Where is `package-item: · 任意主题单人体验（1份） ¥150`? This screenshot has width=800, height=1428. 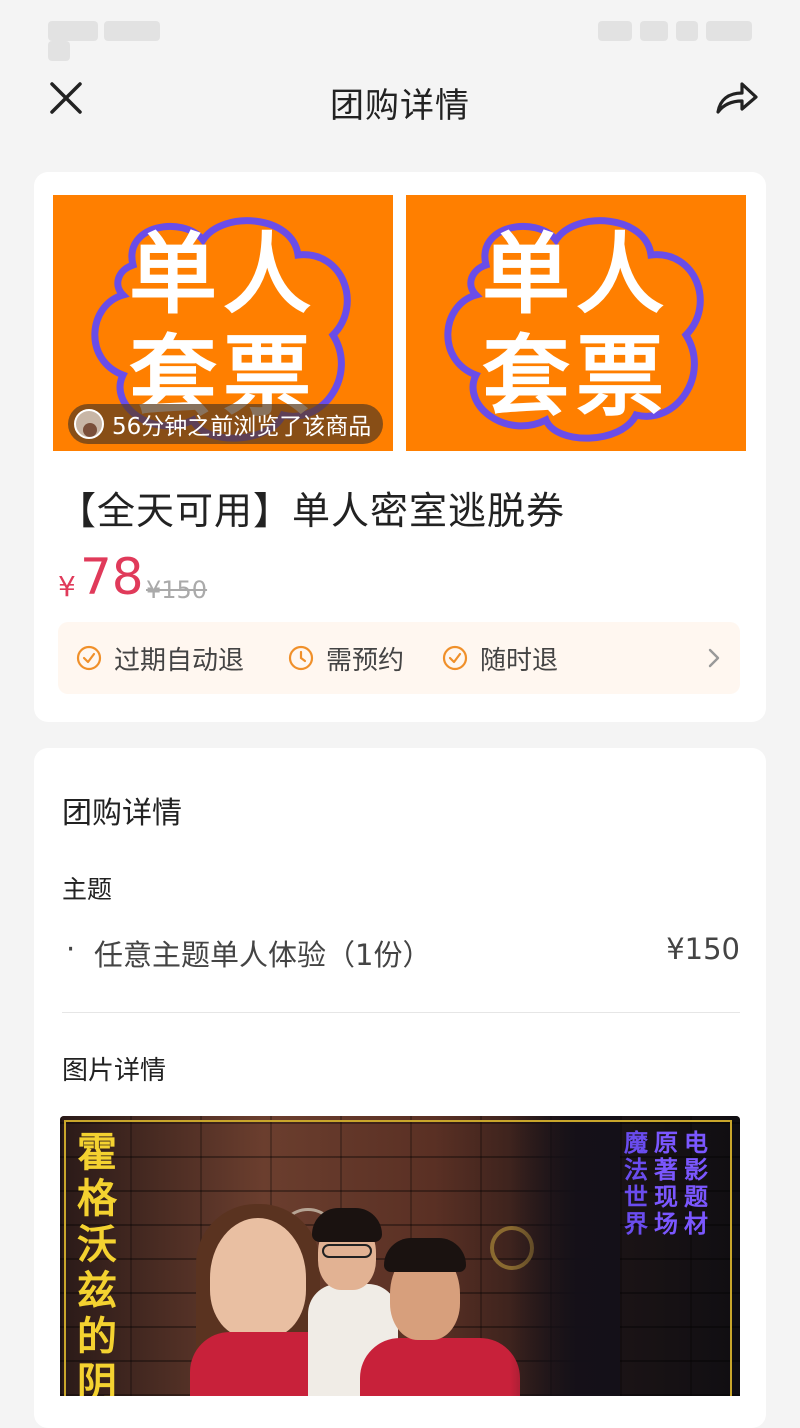
package-item: · 任意主题单人体验（1份） ¥150 is located at coordinates (401, 954).